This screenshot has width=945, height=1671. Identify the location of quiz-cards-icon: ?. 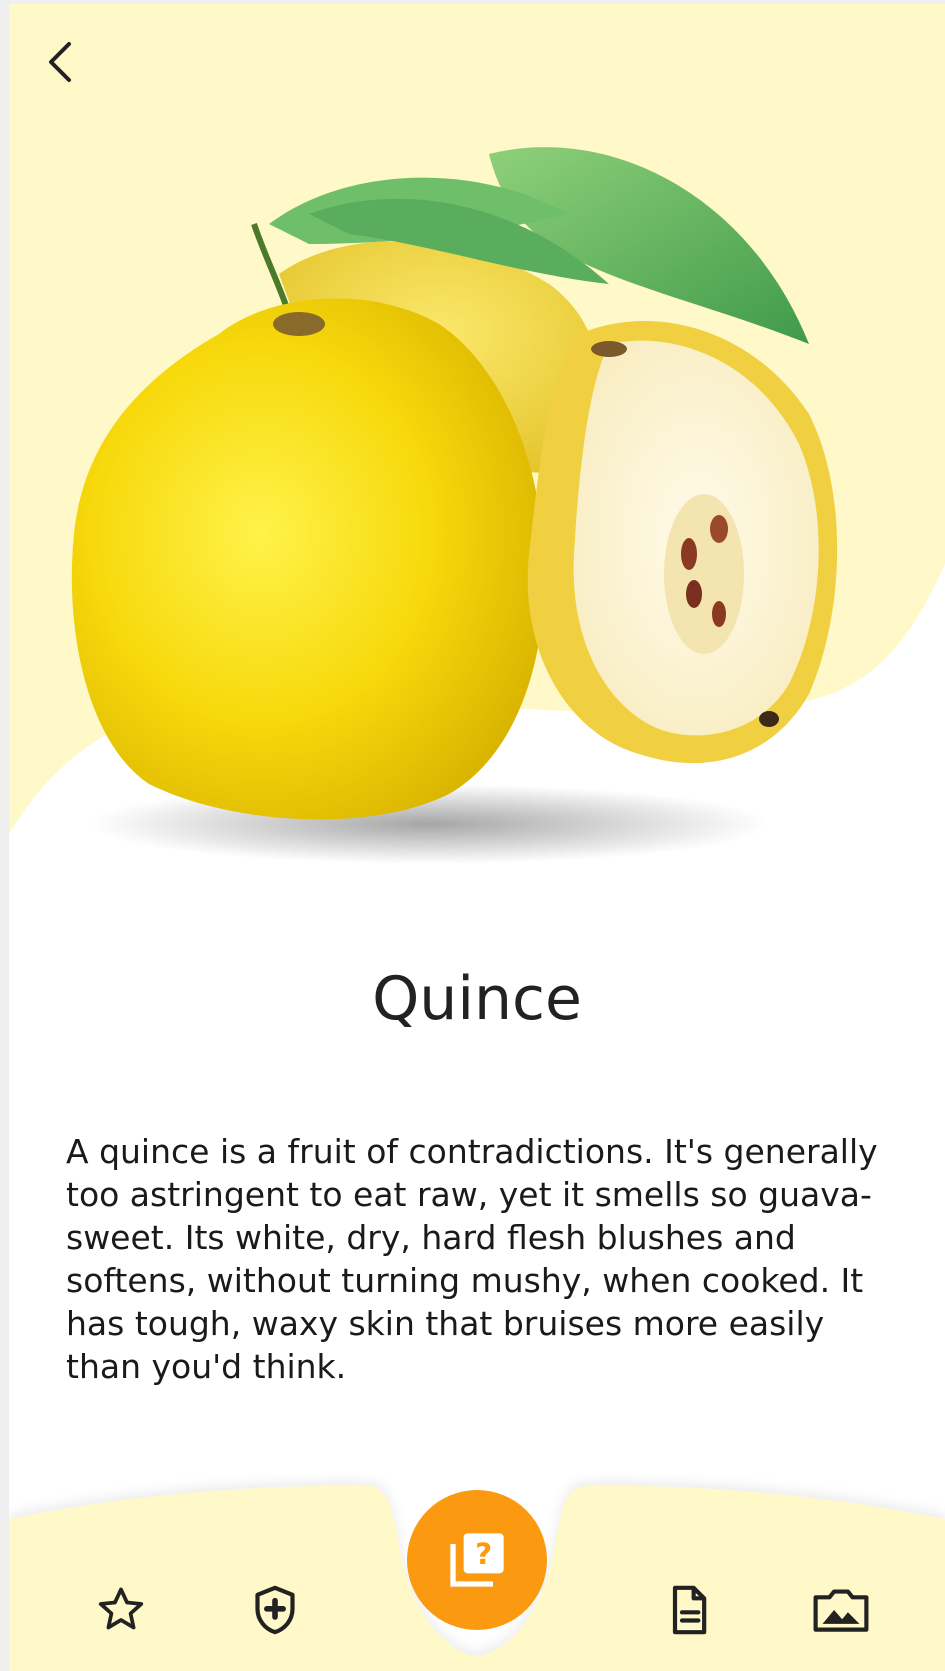
(477, 1560).